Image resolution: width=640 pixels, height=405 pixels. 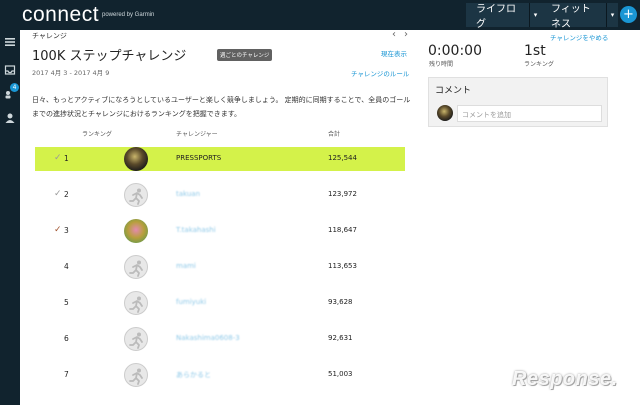 What do you see at coordinates (10, 119) in the screenshot?
I see `profile-icon` at bounding box center [10, 119].